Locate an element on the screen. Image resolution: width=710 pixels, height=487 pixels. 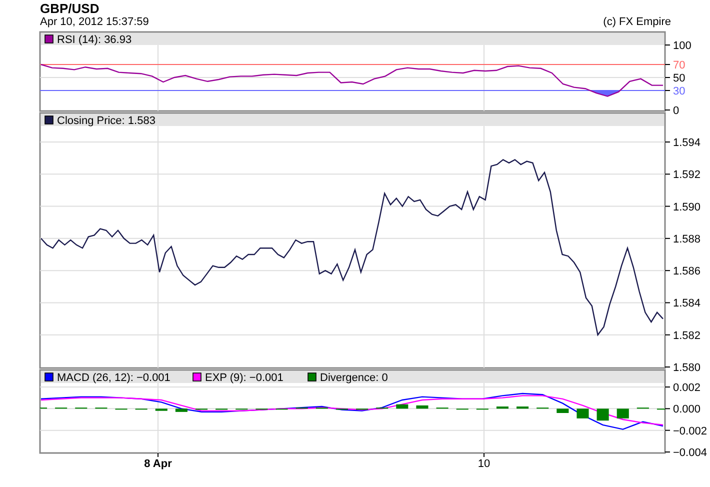
axis-label: 100 is located at coordinates (682, 46).